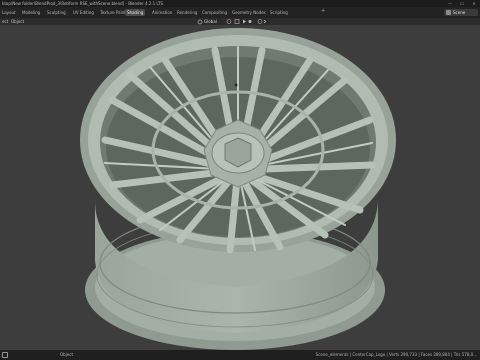  Describe the element at coordinates (474, 3) in the screenshot. I see `close-button: ✕` at that location.